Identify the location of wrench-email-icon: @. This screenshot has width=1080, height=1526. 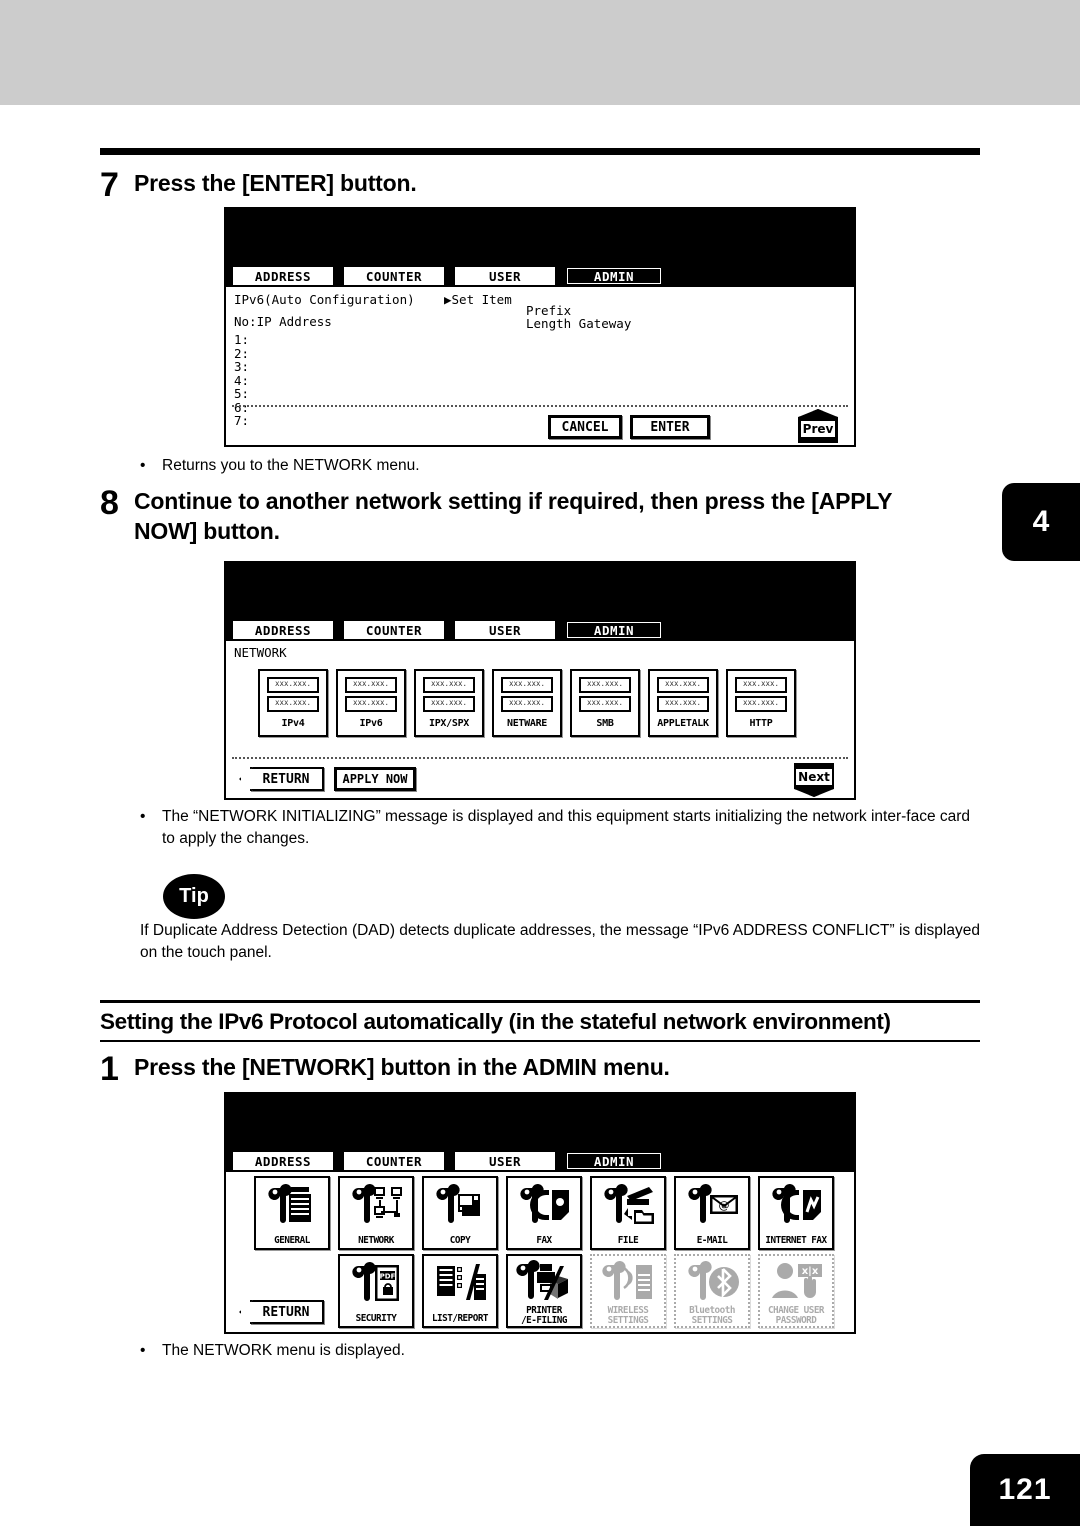
(712, 1205).